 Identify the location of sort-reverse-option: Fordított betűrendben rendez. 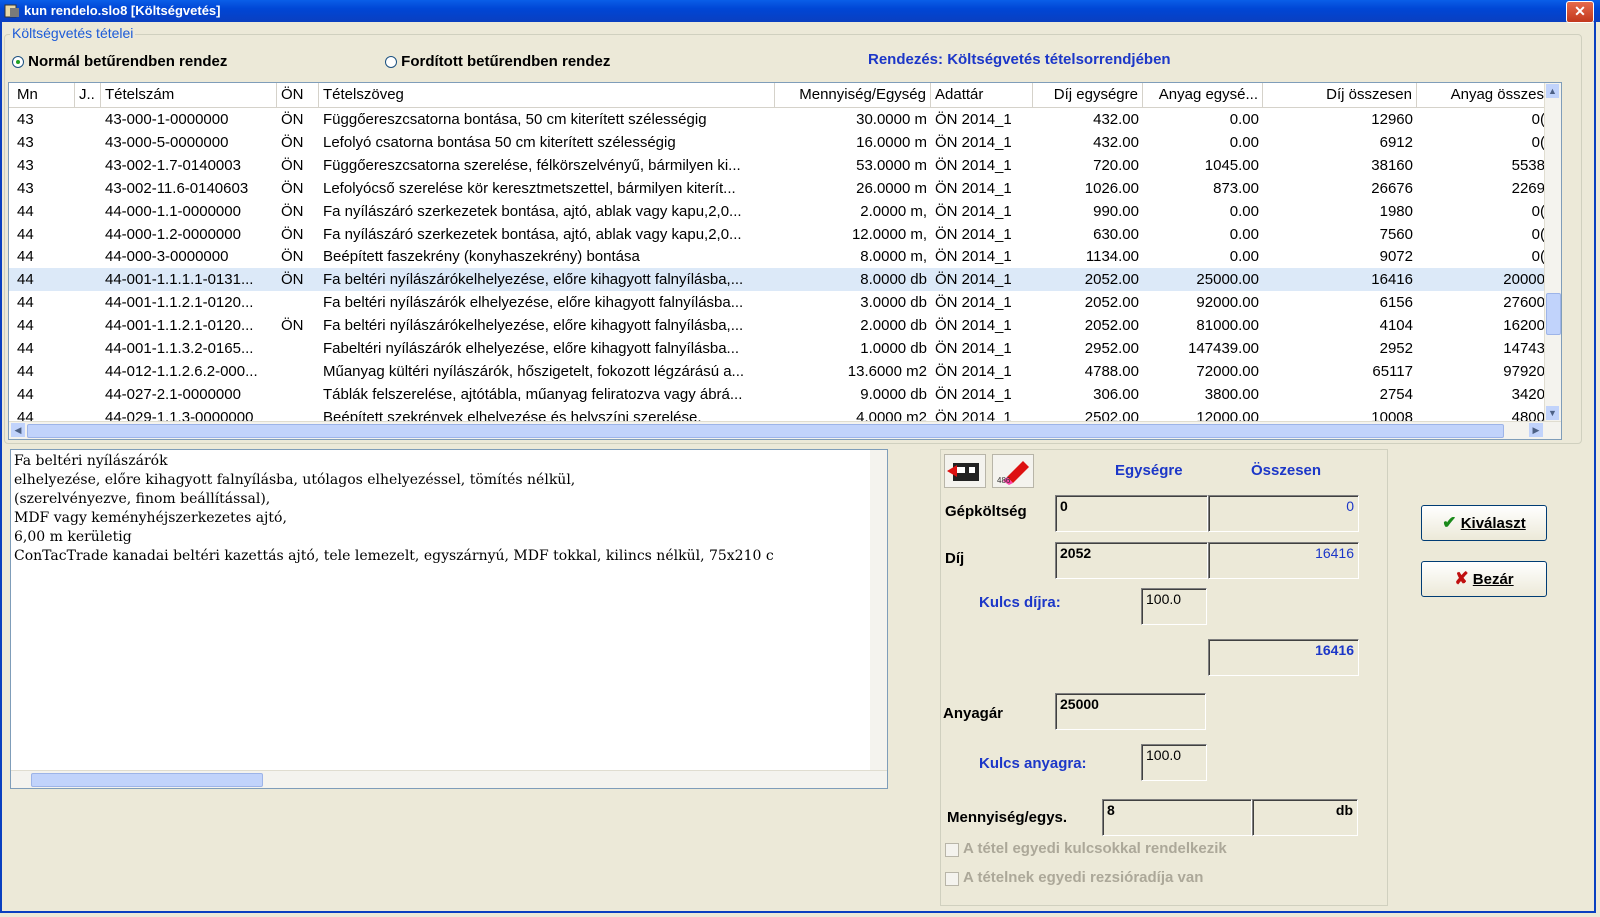
(497, 61).